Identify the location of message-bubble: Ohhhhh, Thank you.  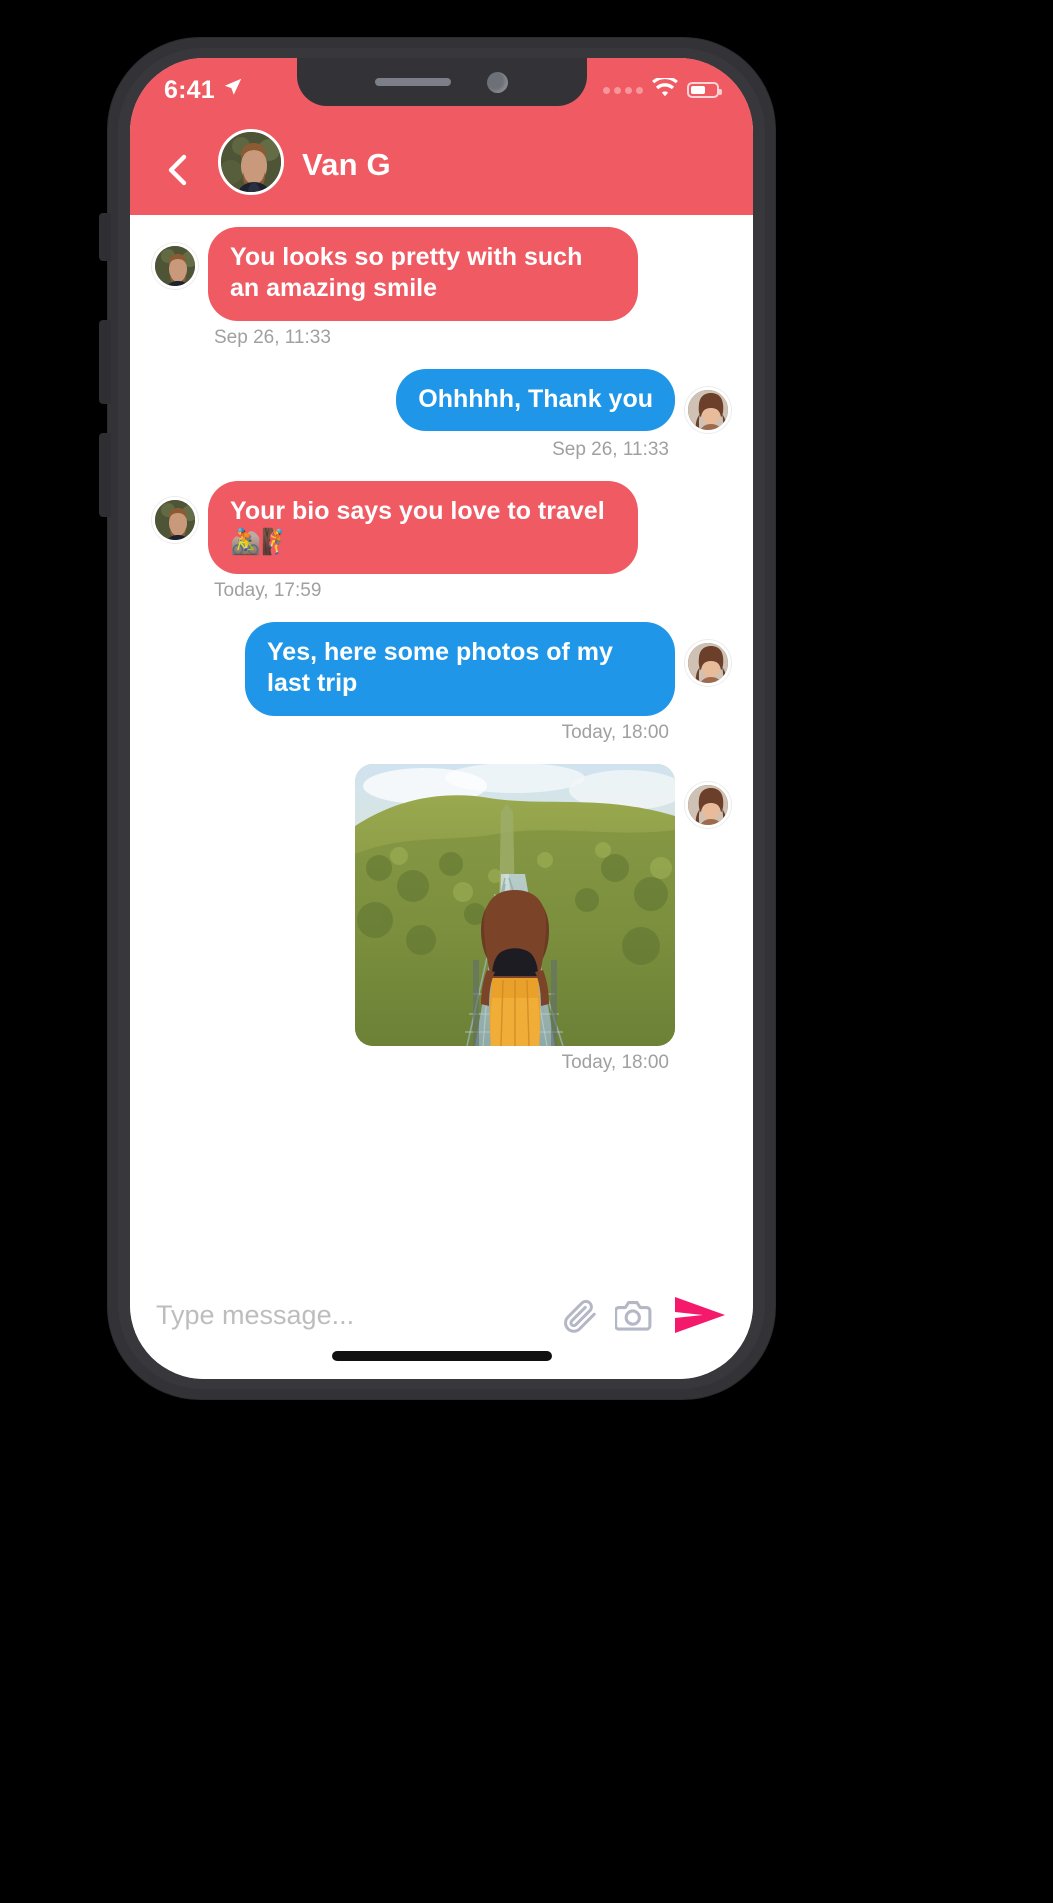
(535, 399).